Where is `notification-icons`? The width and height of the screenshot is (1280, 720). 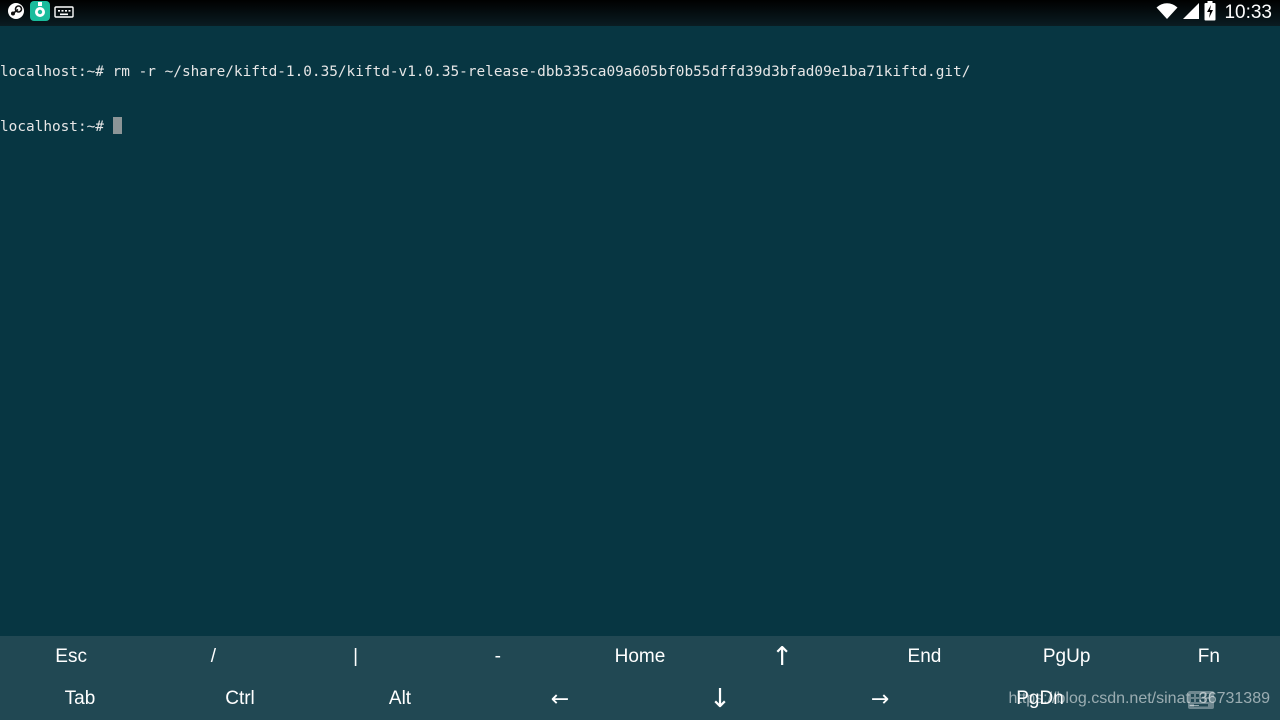 notification-icons is located at coordinates (40, 13).